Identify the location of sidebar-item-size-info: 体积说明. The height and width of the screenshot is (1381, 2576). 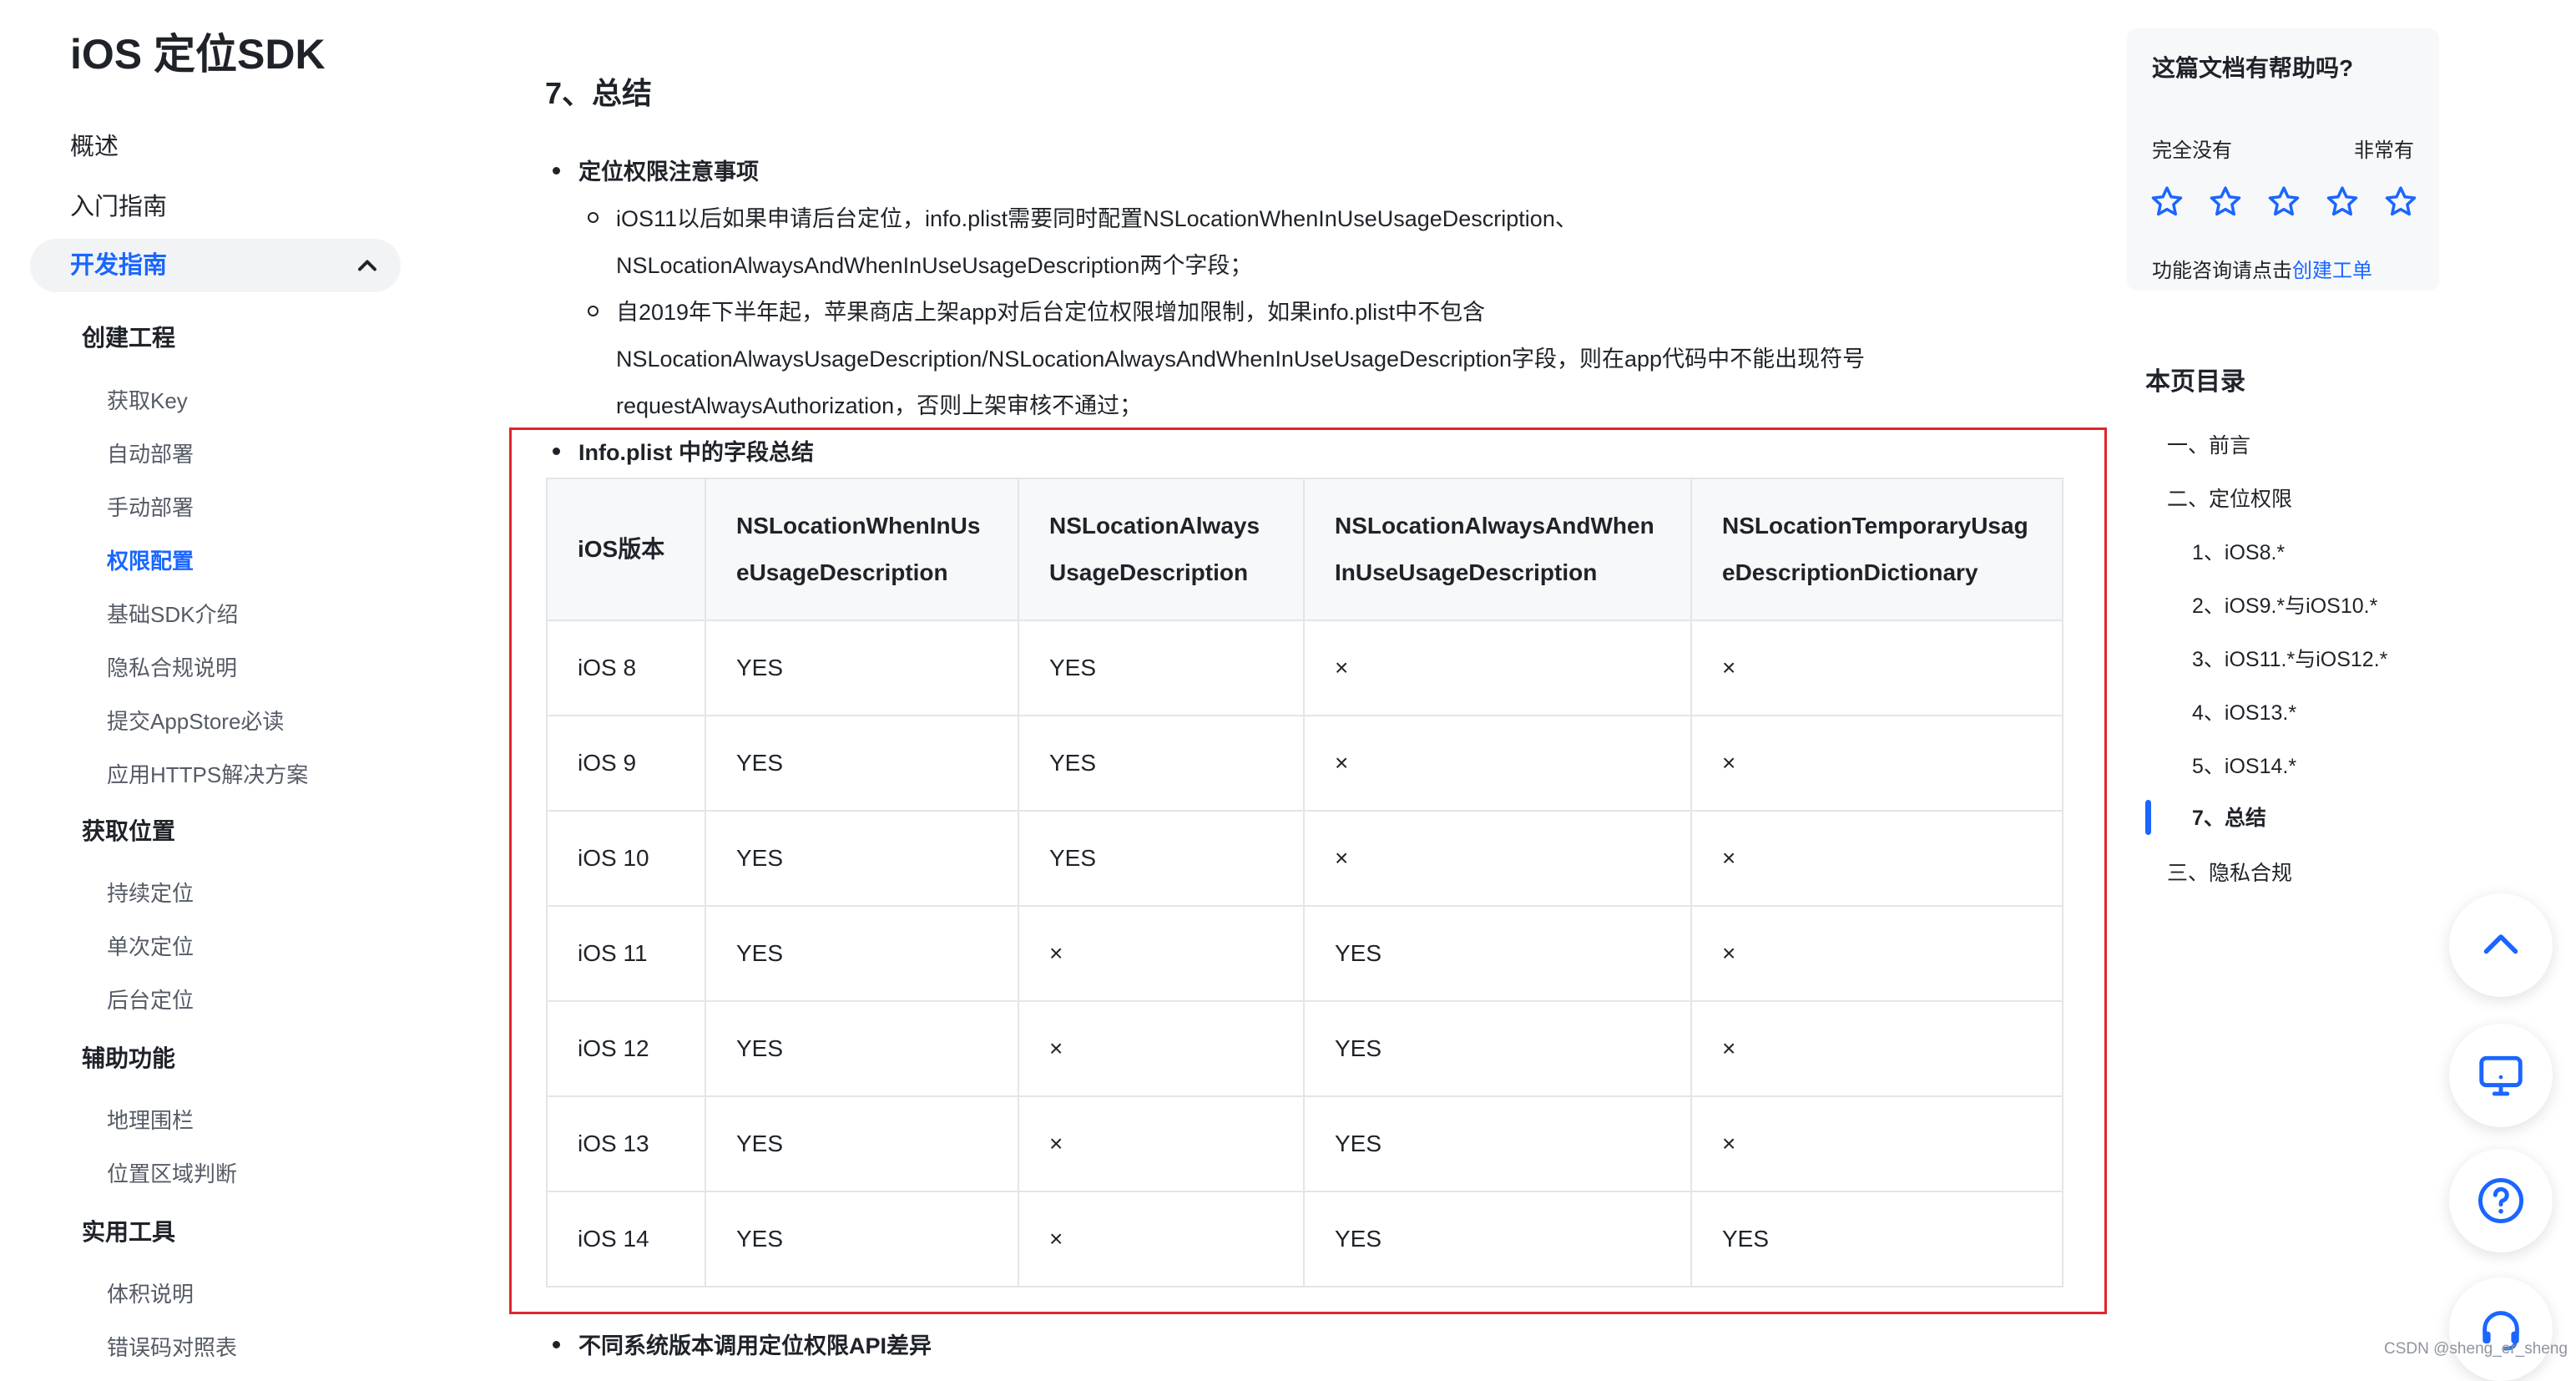
(150, 1294).